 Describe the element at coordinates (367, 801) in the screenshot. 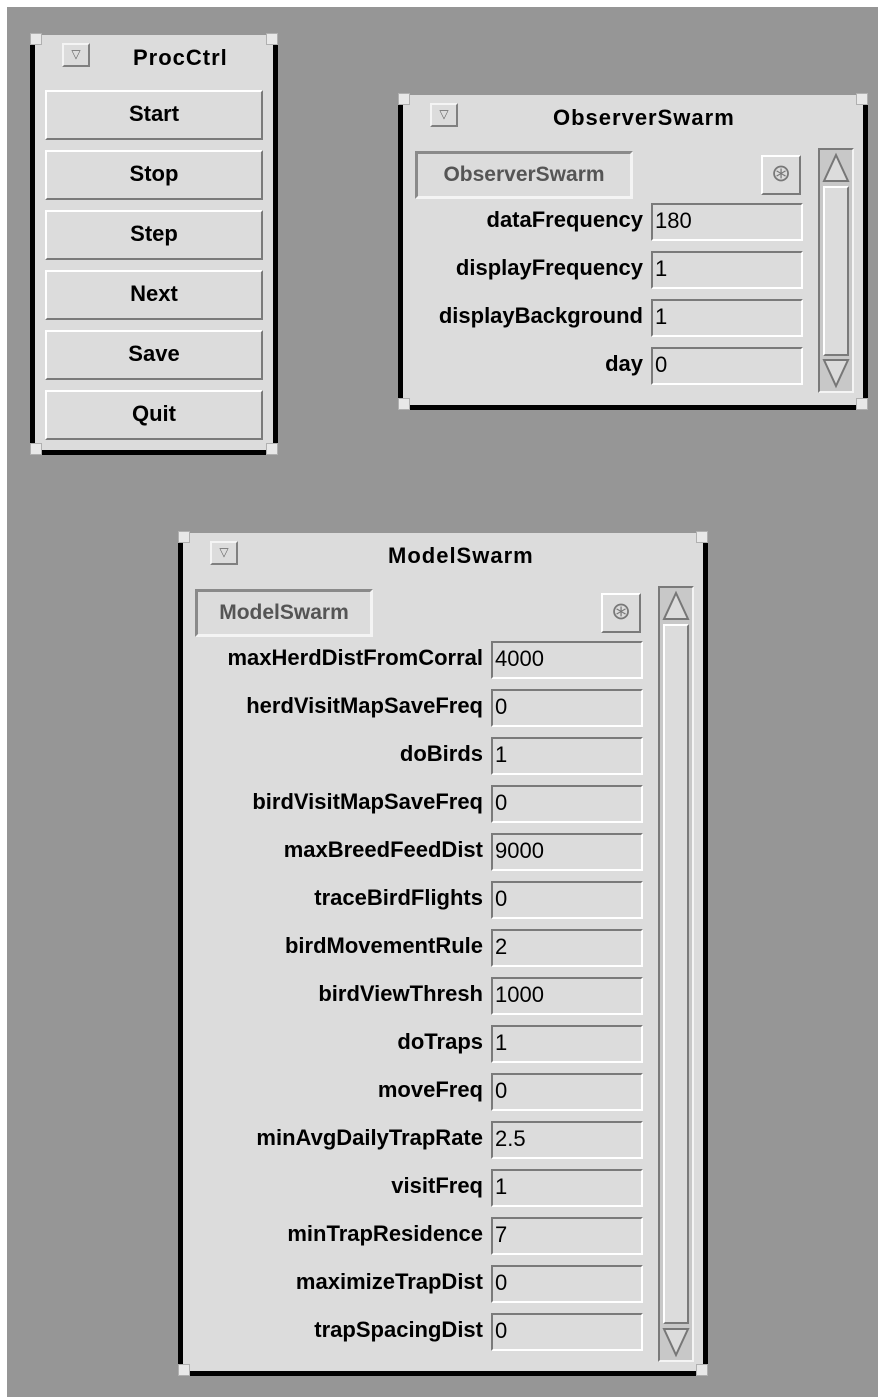

I see `field-label-birdVisitMapSaveFreq: birdVisitMapSaveFreq` at that location.